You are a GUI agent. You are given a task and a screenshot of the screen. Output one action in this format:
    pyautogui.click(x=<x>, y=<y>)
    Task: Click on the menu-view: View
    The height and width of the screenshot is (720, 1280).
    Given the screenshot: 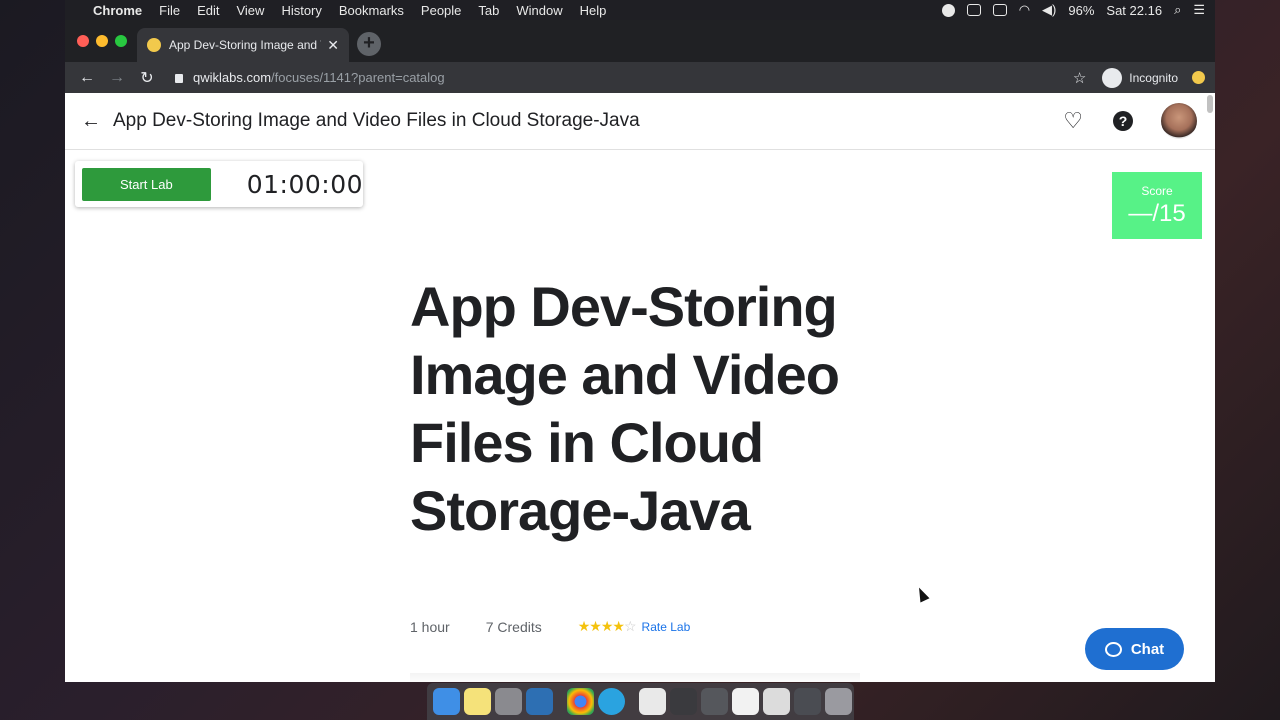 What is the action you would take?
    pyautogui.click(x=250, y=10)
    